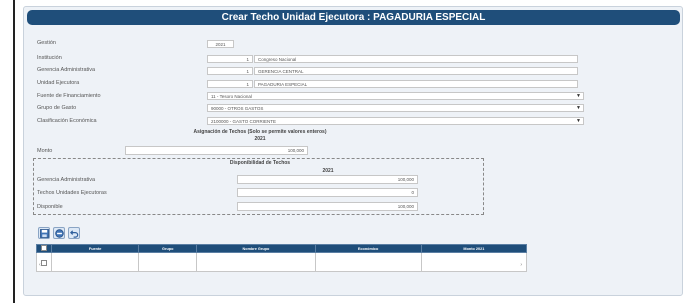 This screenshot has height=303, width=692. I want to click on clasificacion-select: 2100000 - GASTO CORRIENTE ▼, so click(395, 121).